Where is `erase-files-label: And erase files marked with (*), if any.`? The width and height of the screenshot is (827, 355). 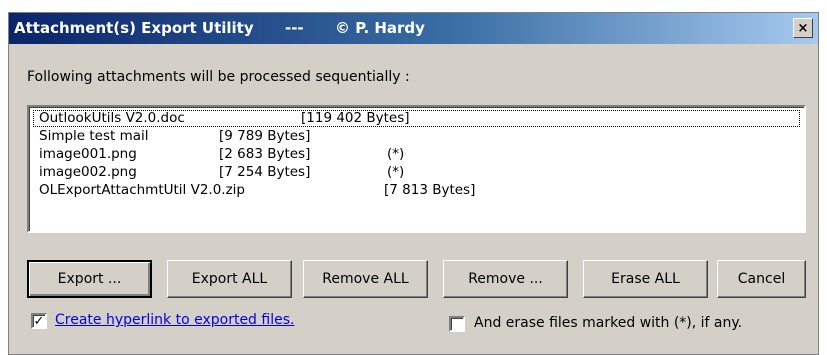
erase-files-label: And erase files marked with (*), if any. is located at coordinates (608, 323).